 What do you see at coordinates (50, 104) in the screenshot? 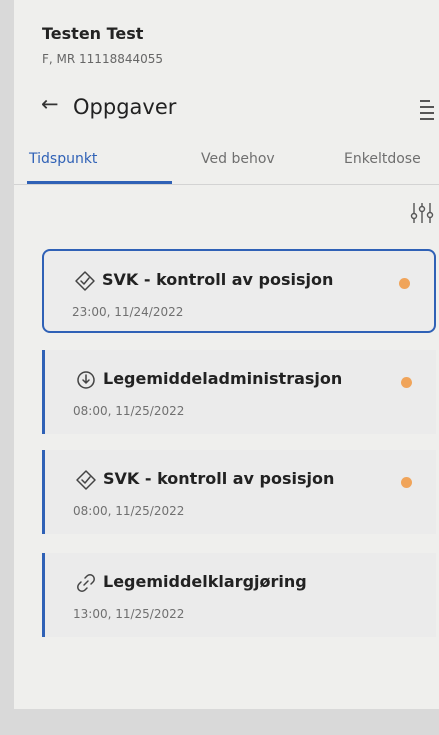
I see `back-arrow-icon: ←` at bounding box center [50, 104].